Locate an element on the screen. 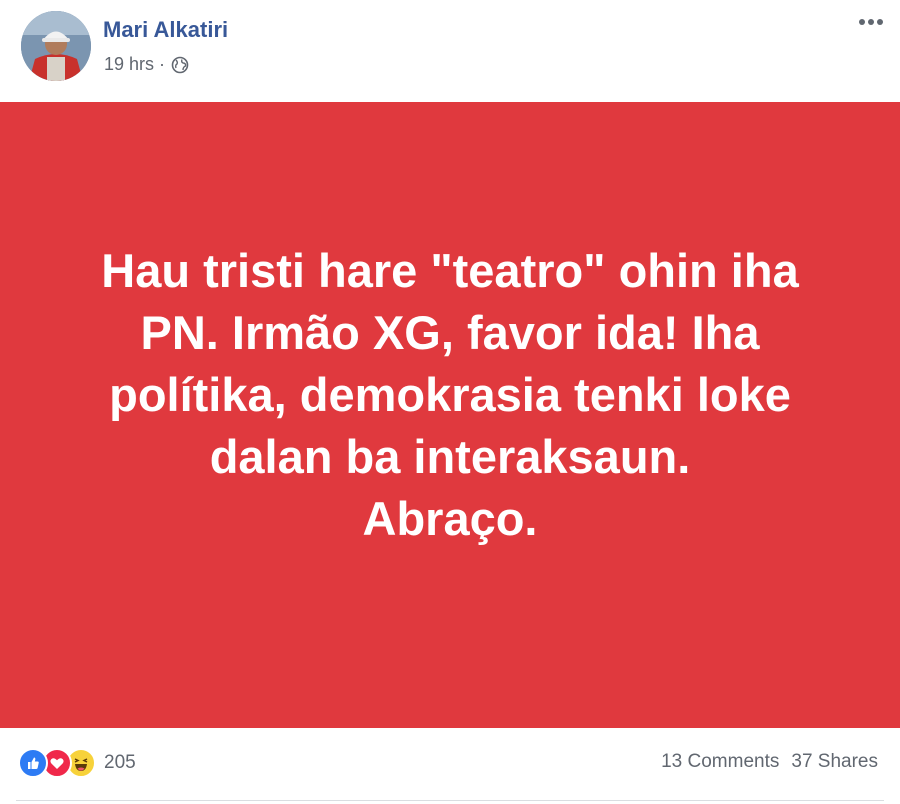 The image size is (900, 804). author-name: Mari Alkatiri is located at coordinates (165, 30).